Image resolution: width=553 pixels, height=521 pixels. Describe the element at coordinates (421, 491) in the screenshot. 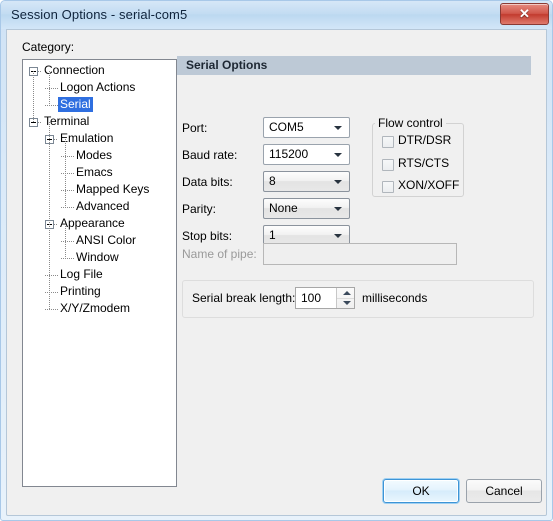

I see `ok-button: OK` at that location.